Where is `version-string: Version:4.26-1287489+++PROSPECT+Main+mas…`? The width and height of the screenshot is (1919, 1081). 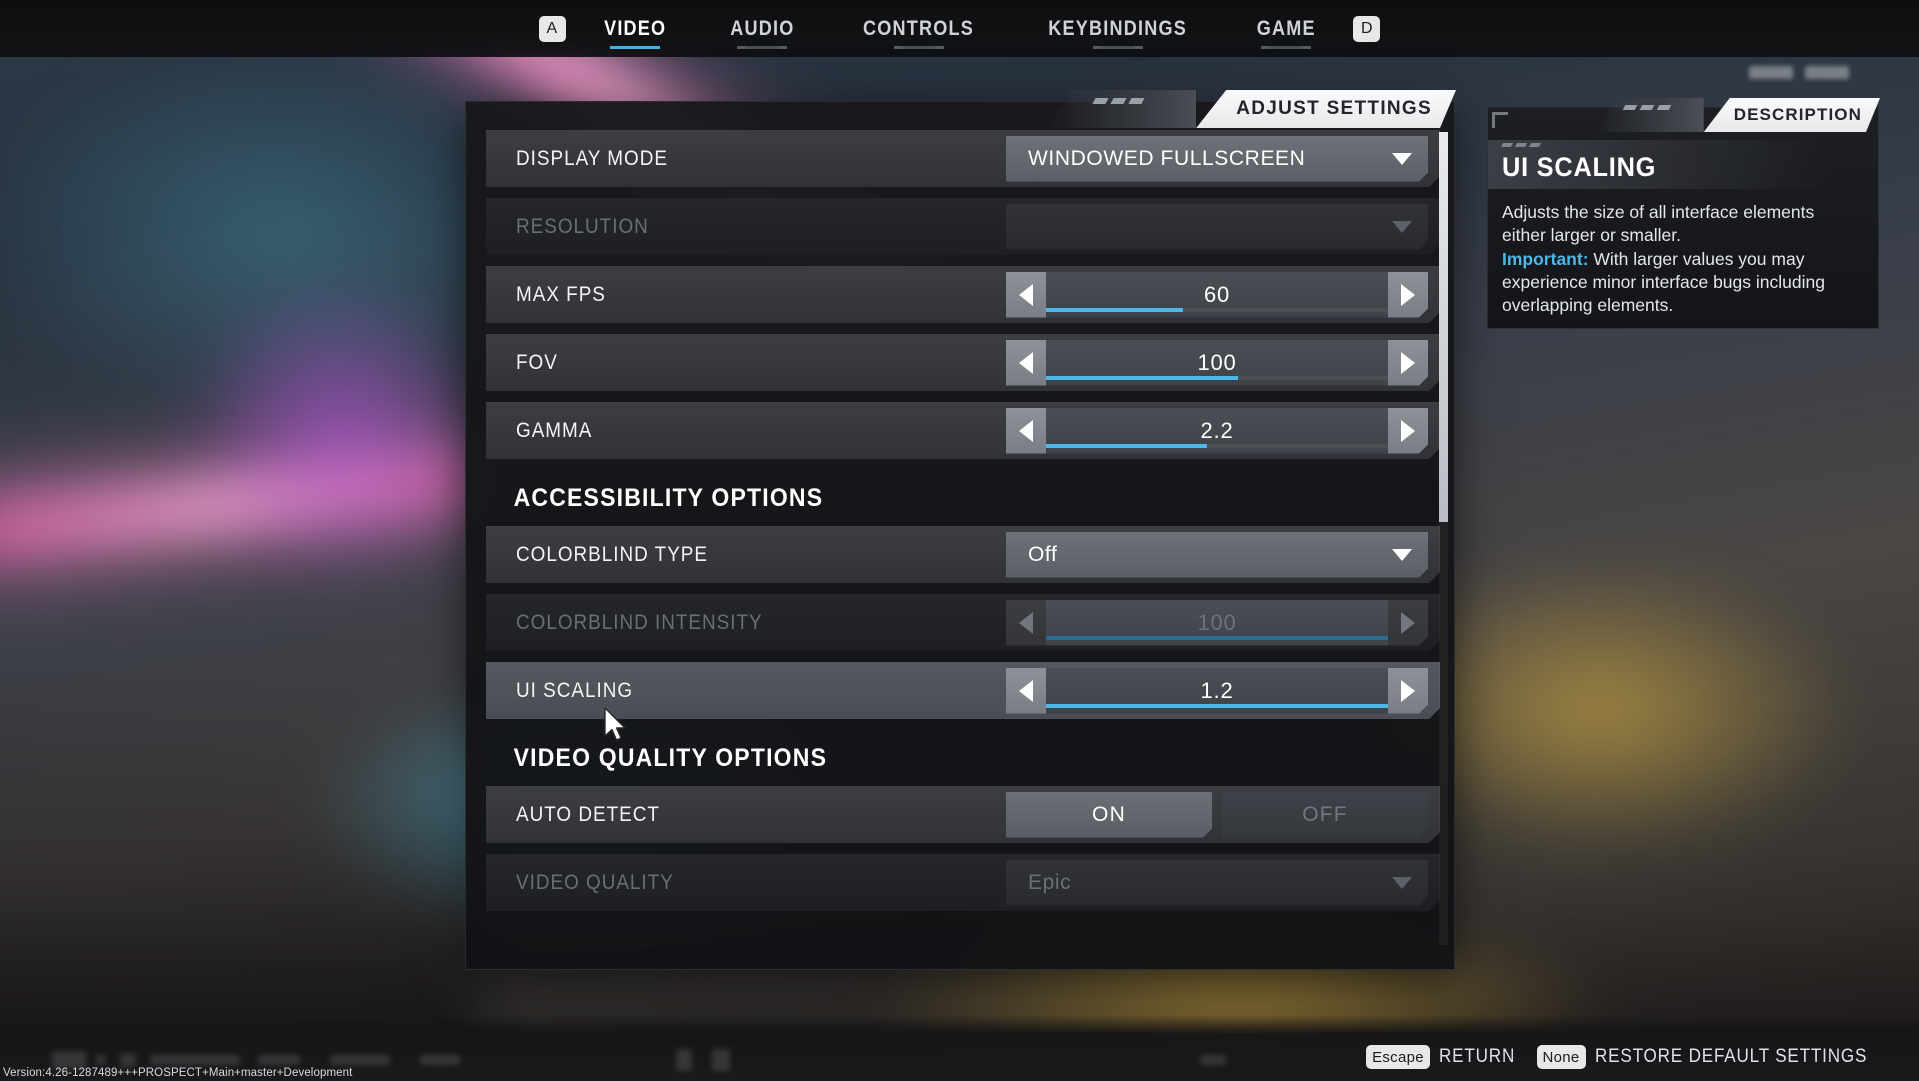
version-string: Version:4.26-1287489+++PROSPECT+Main+mas… is located at coordinates (178, 1073).